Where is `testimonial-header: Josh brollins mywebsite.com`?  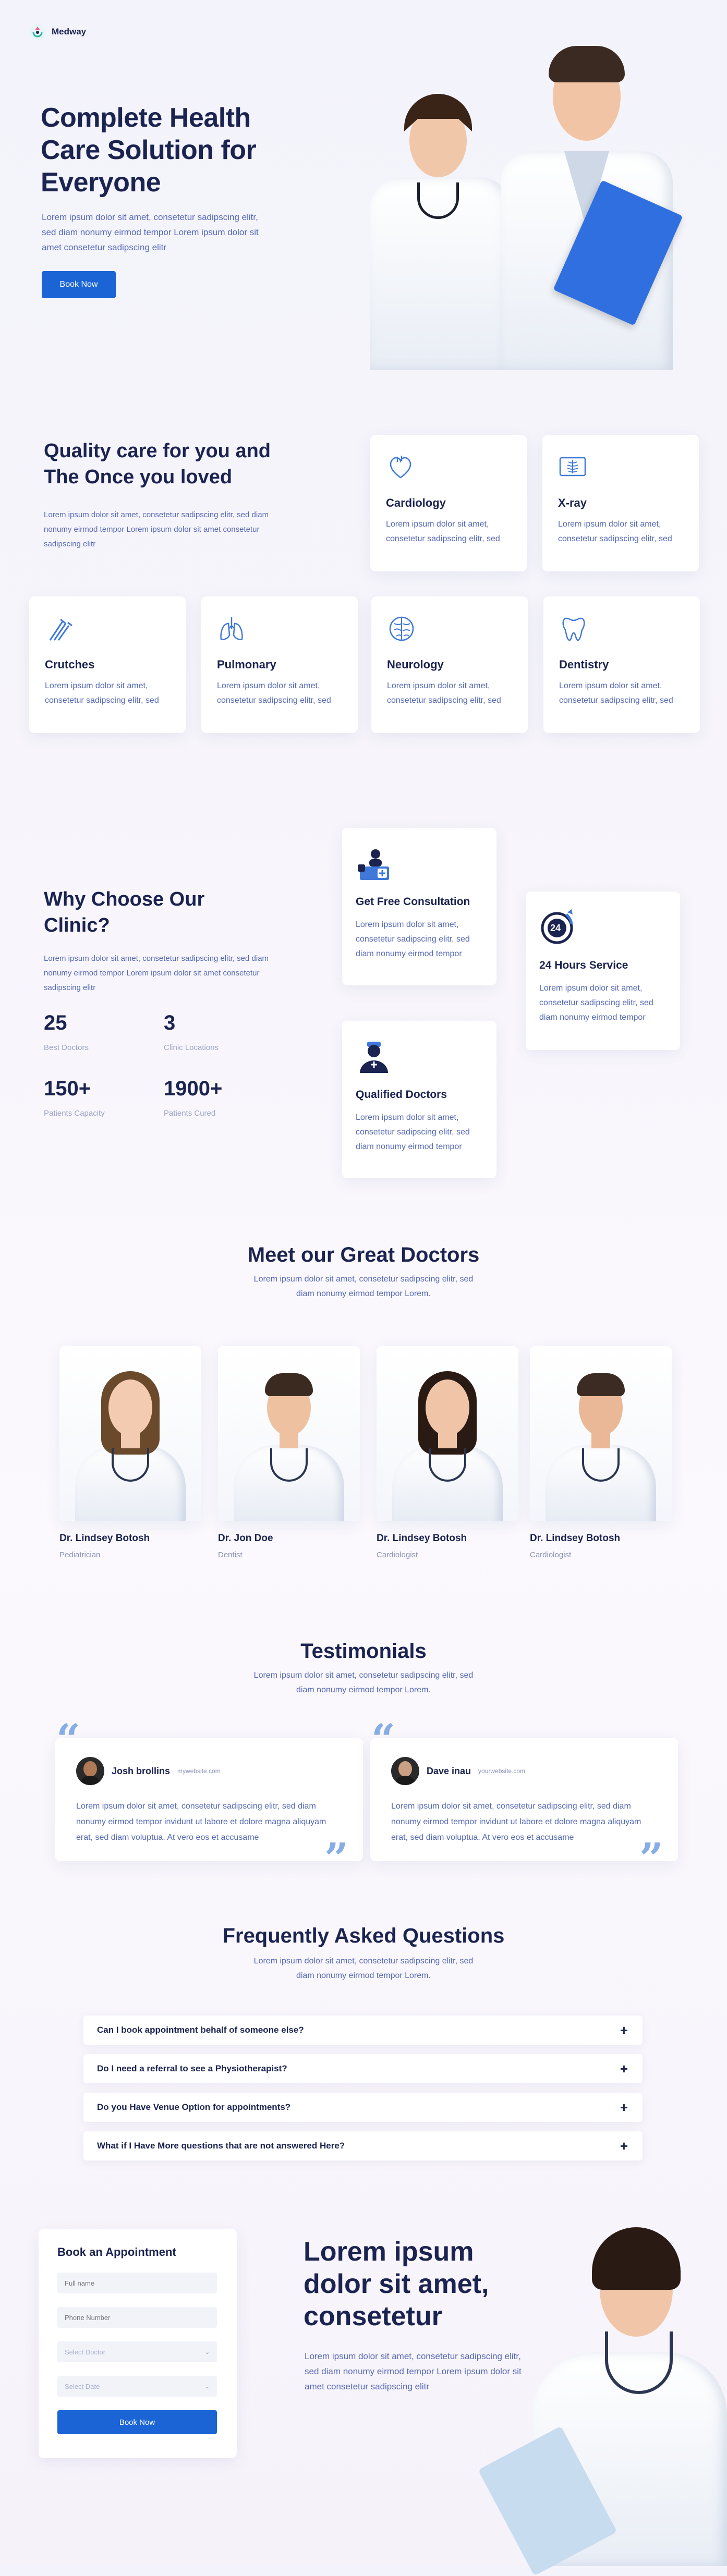 testimonial-header: Josh brollins mywebsite.com is located at coordinates (209, 1771).